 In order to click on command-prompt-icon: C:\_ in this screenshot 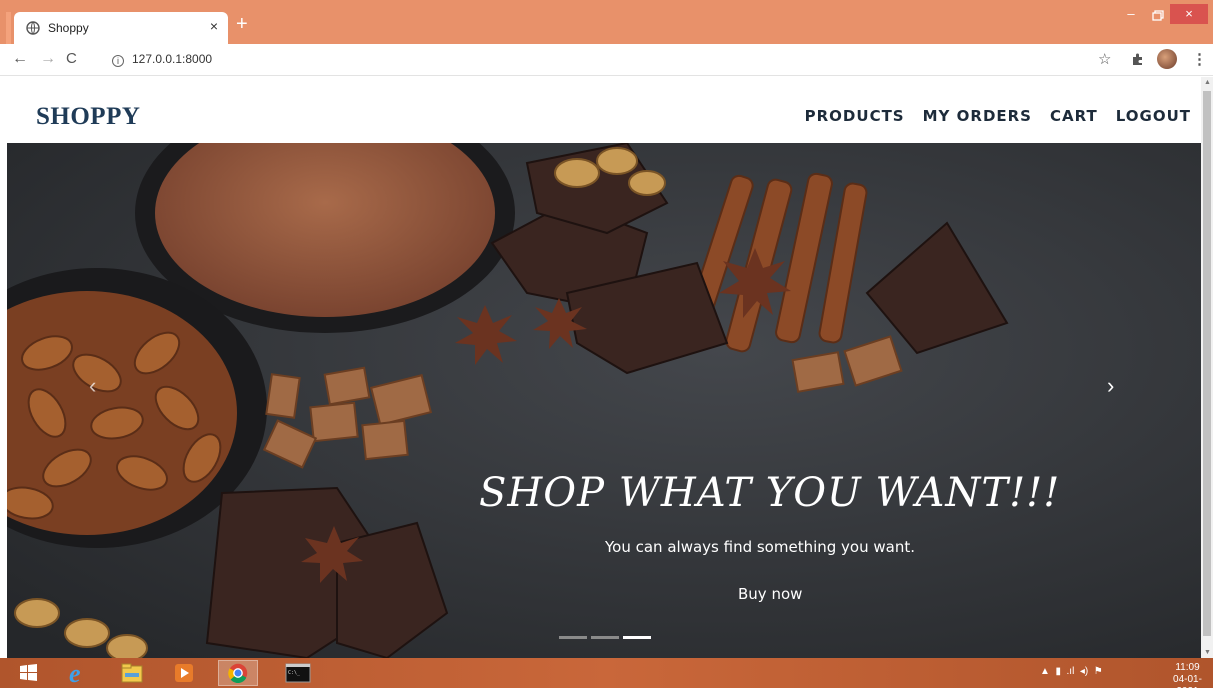, I will do `click(298, 673)`.